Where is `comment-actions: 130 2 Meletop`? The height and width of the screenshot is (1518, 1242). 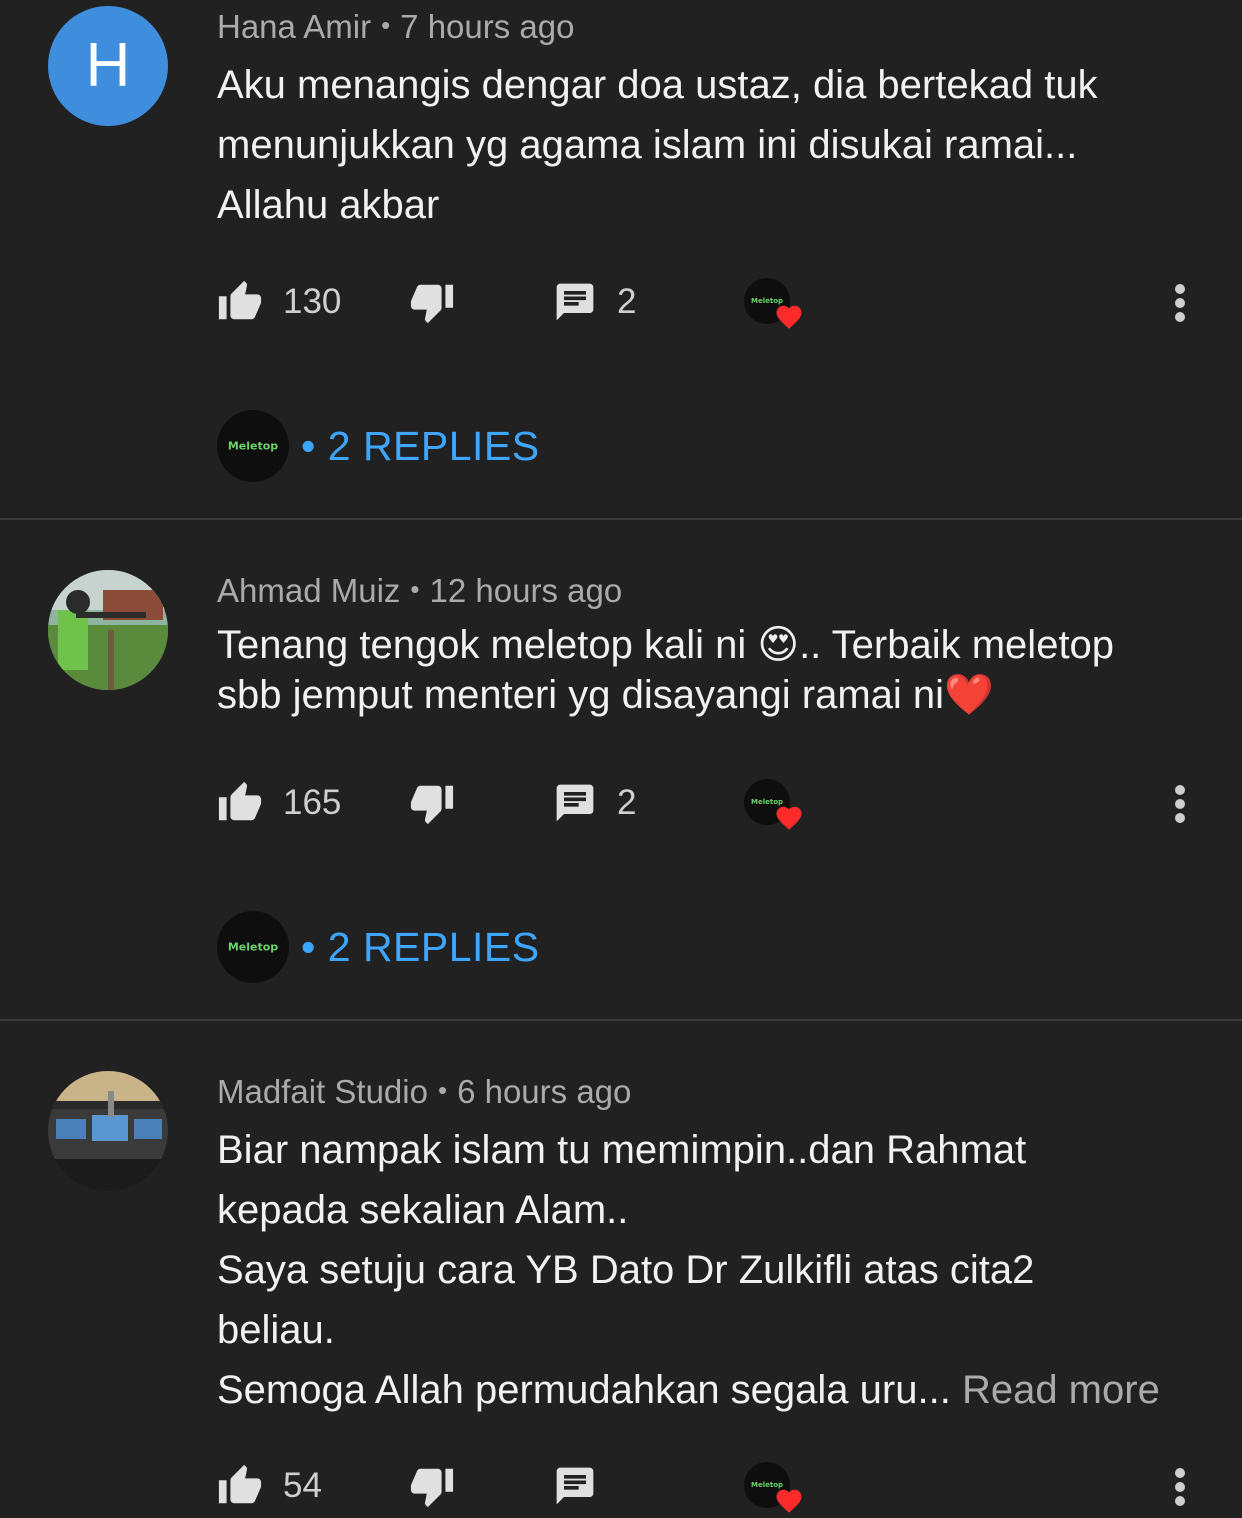 comment-actions: 130 2 Meletop is located at coordinates (717, 302).